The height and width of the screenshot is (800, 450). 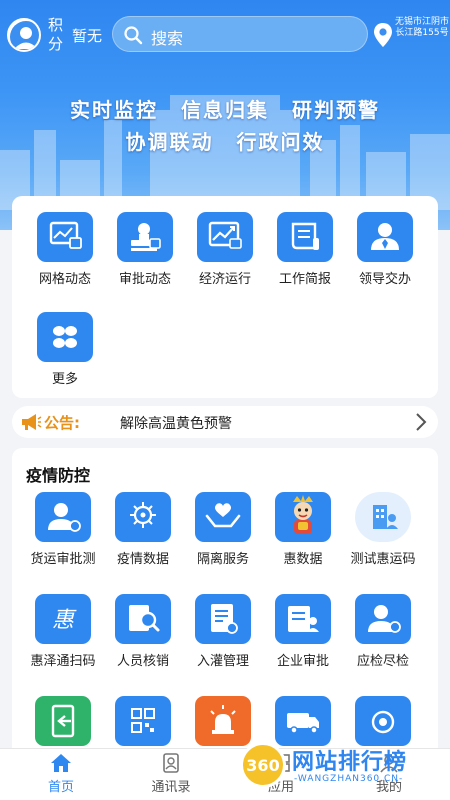 What do you see at coordinates (421, 422) in the screenshot?
I see `chevron-right-icon` at bounding box center [421, 422].